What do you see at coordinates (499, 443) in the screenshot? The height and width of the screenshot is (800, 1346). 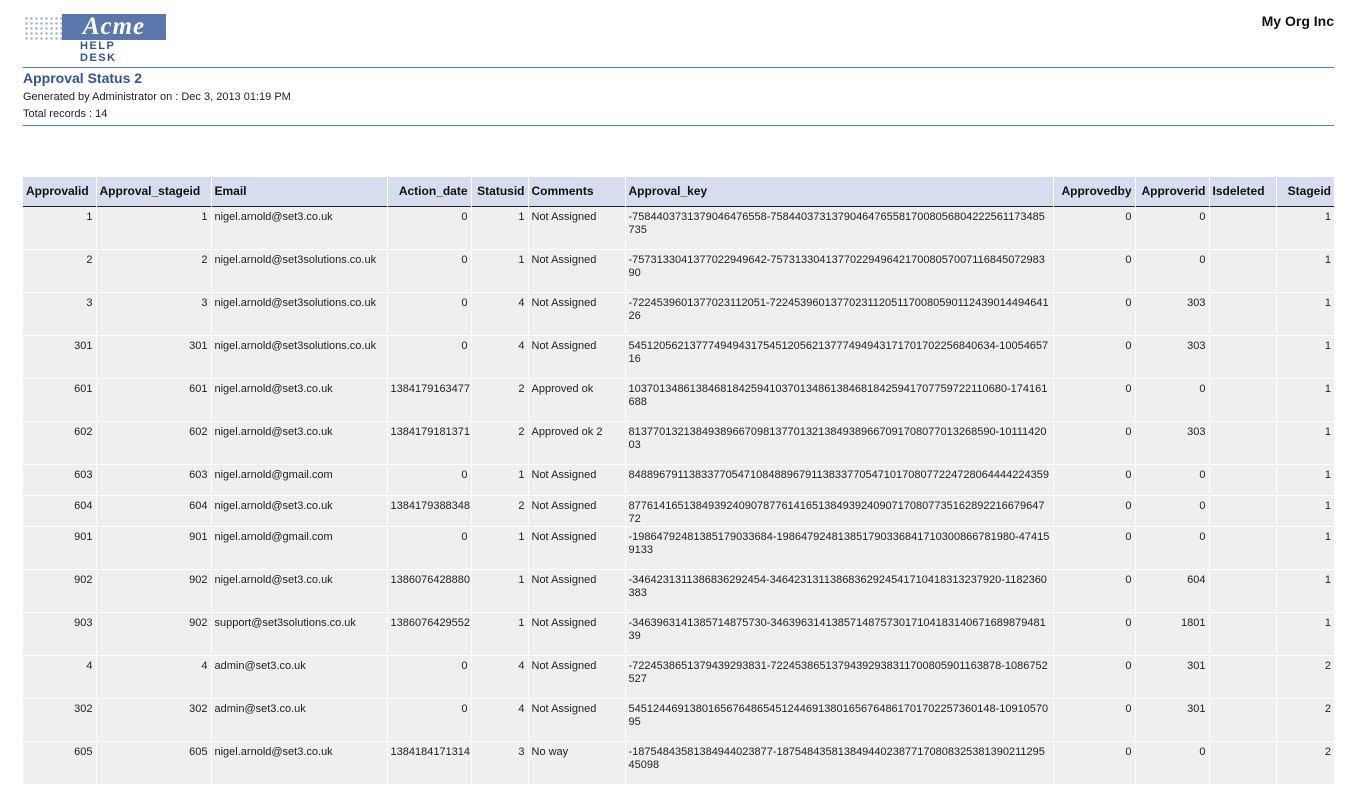 I see `cell-statusid: 2` at bounding box center [499, 443].